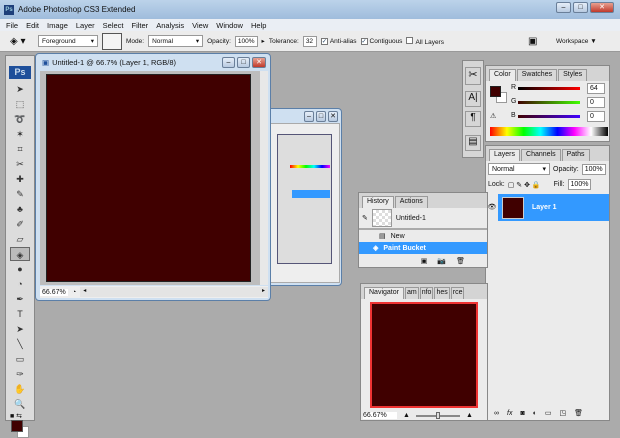 This screenshot has height=438, width=620. I want to click on fill-input: 100%, so click(579, 184).